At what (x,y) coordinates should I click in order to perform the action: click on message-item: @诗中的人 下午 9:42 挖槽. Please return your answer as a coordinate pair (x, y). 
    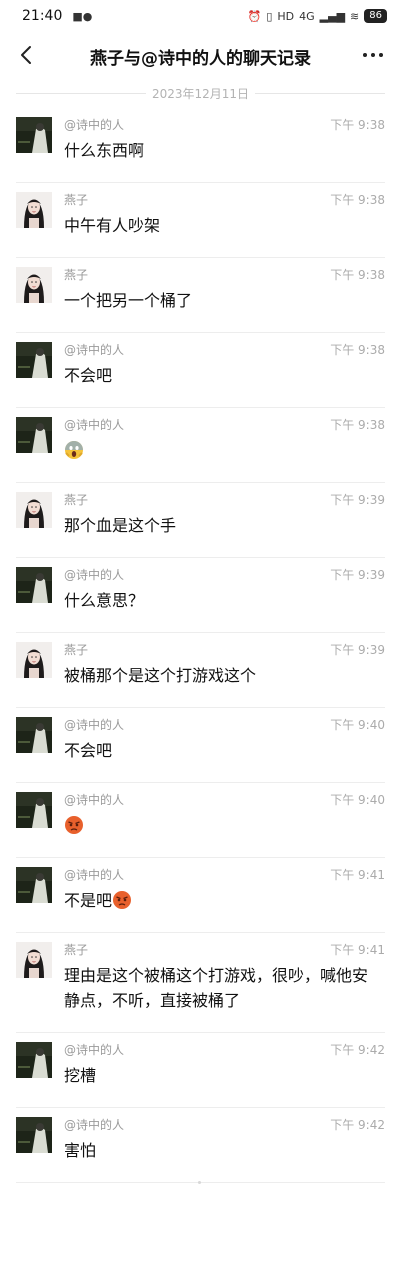
    Looking at the image, I should click on (200, 1070).